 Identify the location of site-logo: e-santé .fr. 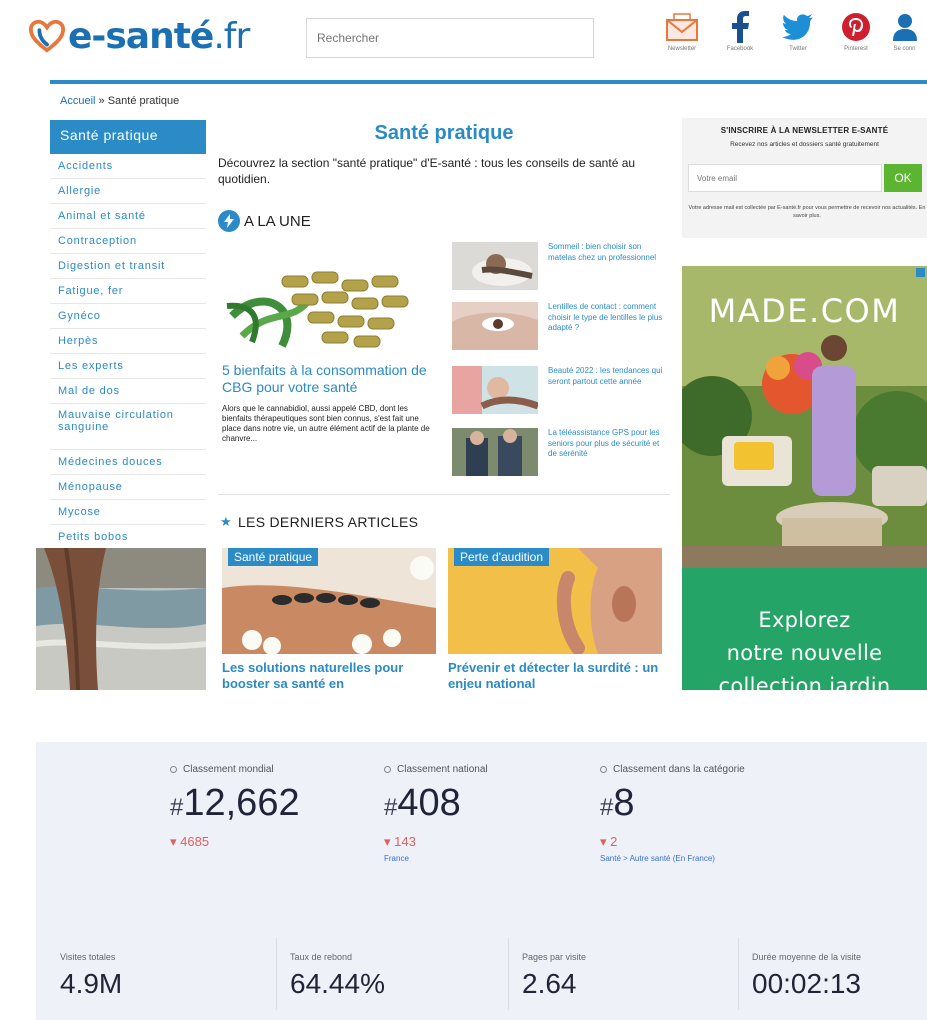
(139, 36).